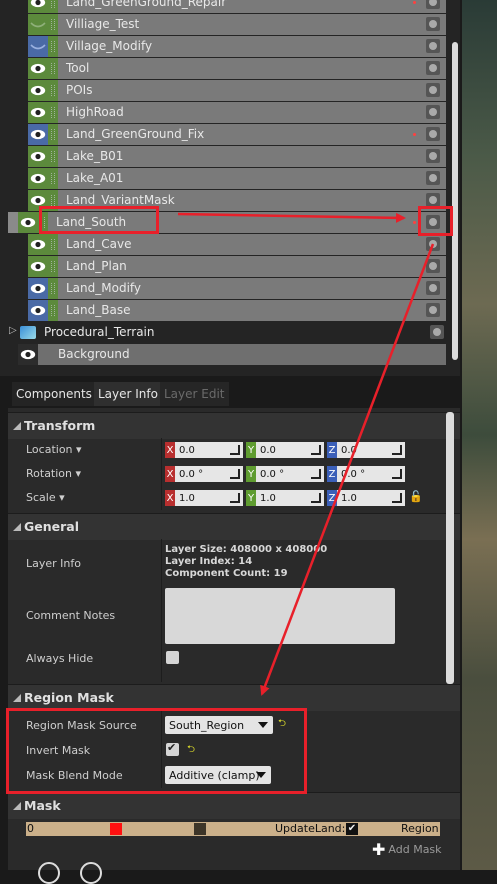  What do you see at coordinates (233, 829) in the screenshot?
I see `mask-gradient-bar: 0 UpdateLand: ✔ Region` at bounding box center [233, 829].